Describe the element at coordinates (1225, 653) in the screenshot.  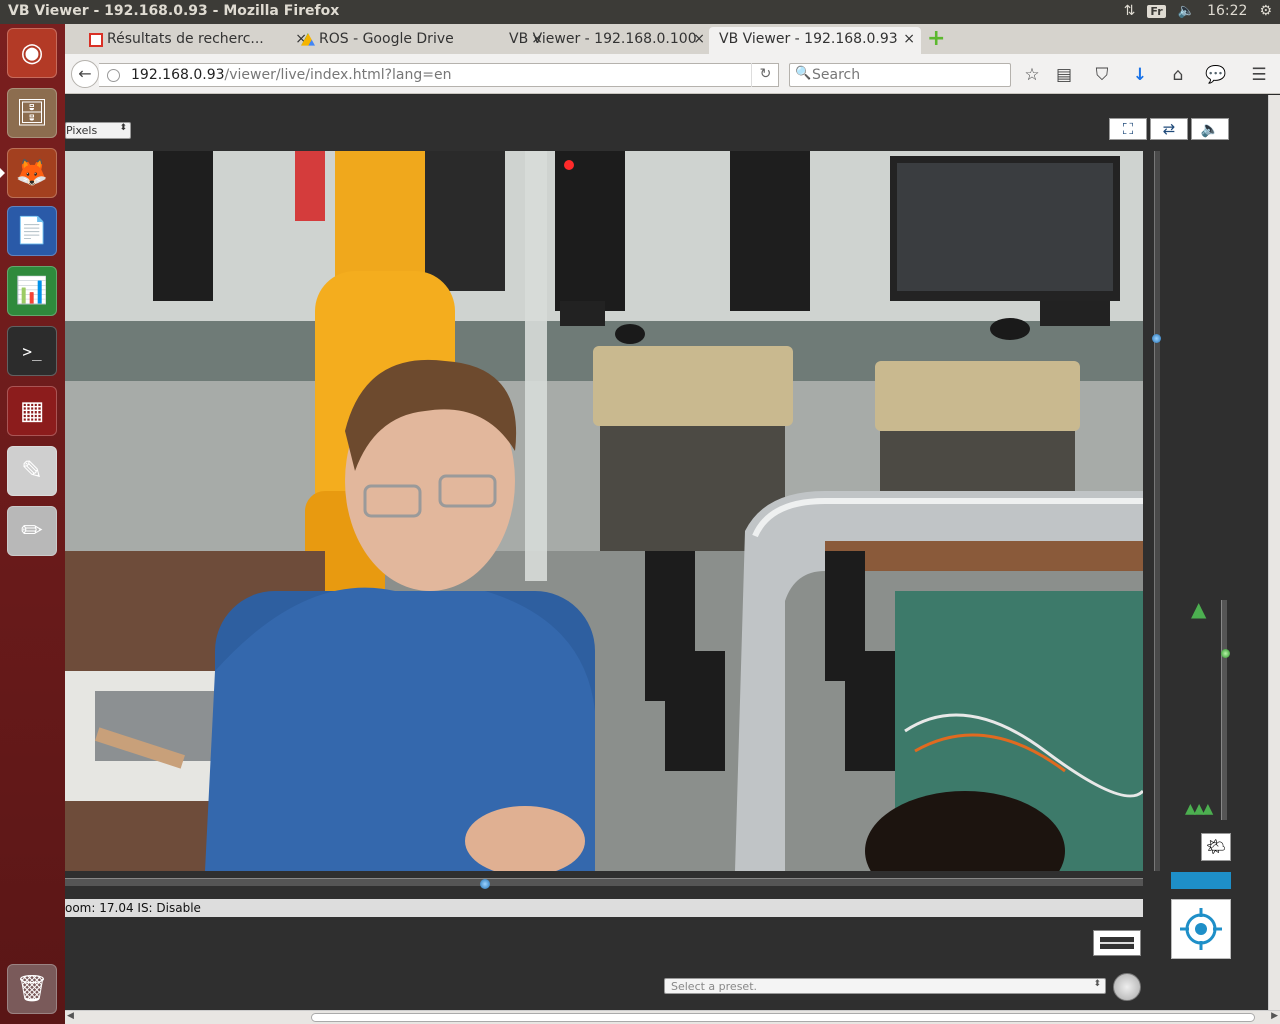
I see `zoom-slider-handle` at that location.